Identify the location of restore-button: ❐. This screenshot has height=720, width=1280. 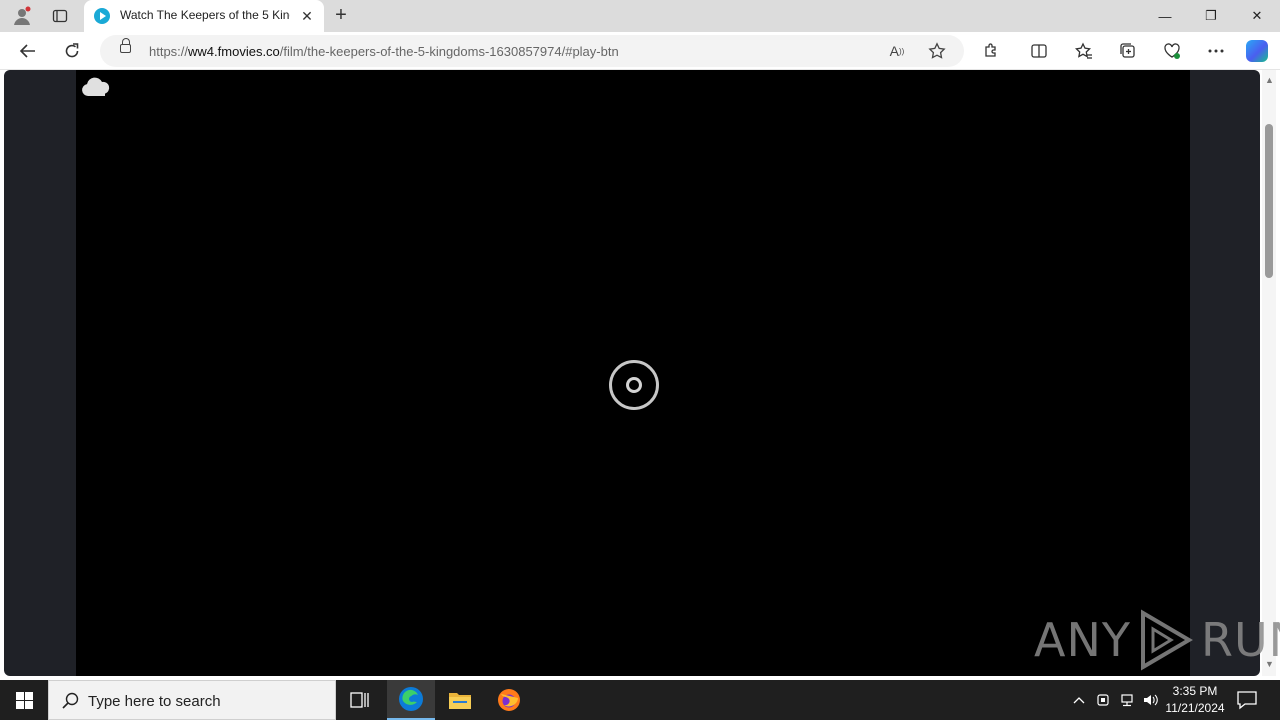
(1211, 16).